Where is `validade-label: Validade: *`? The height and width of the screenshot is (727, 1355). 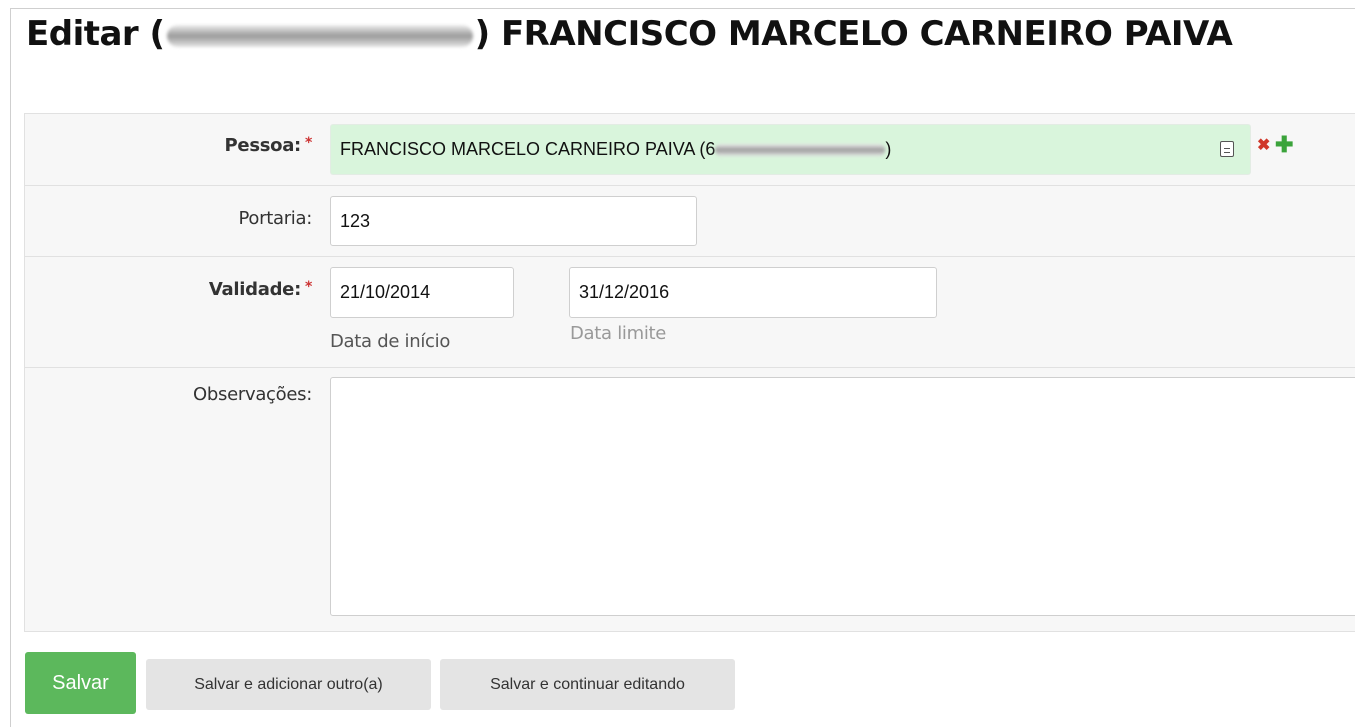
validade-label: Validade: * is located at coordinates (260, 289).